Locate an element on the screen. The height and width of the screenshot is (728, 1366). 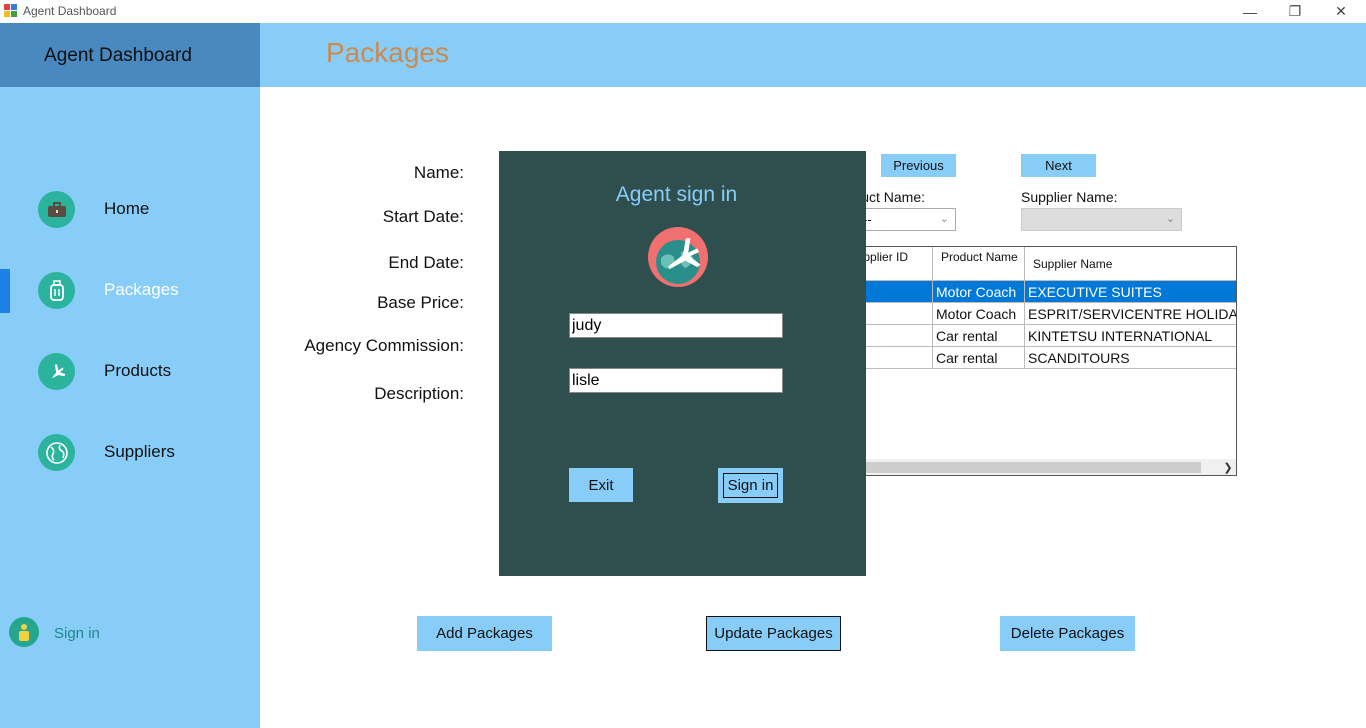
table-cell: ESPRIT/SERVICENTRE HOLIDAYS is located at coordinates (1130, 314).